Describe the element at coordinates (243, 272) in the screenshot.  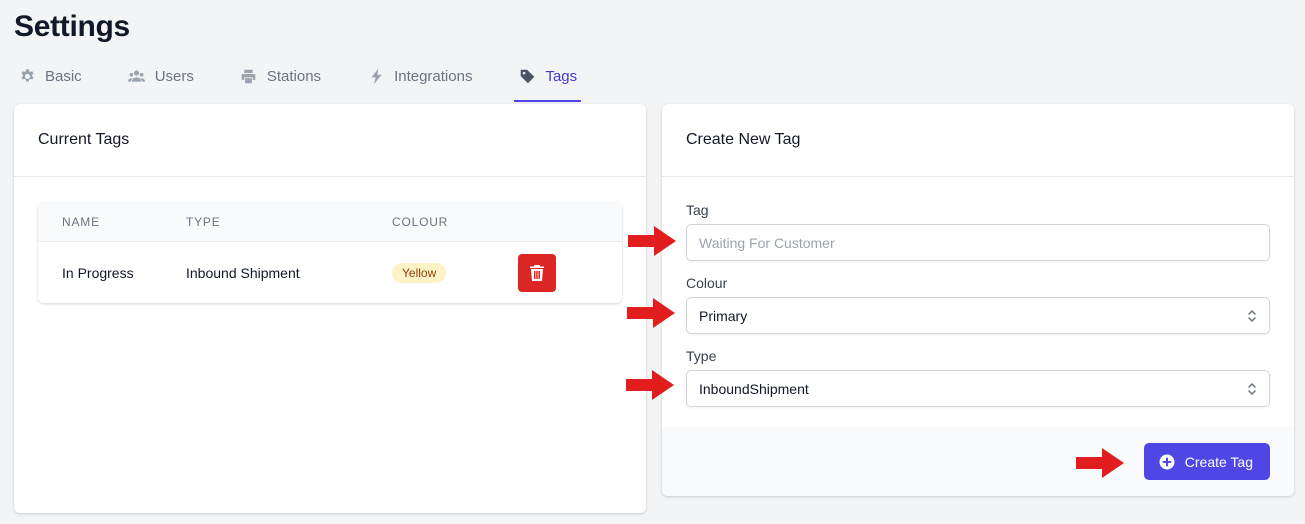
I see `tag-type-cell: Inbound Shipment` at that location.